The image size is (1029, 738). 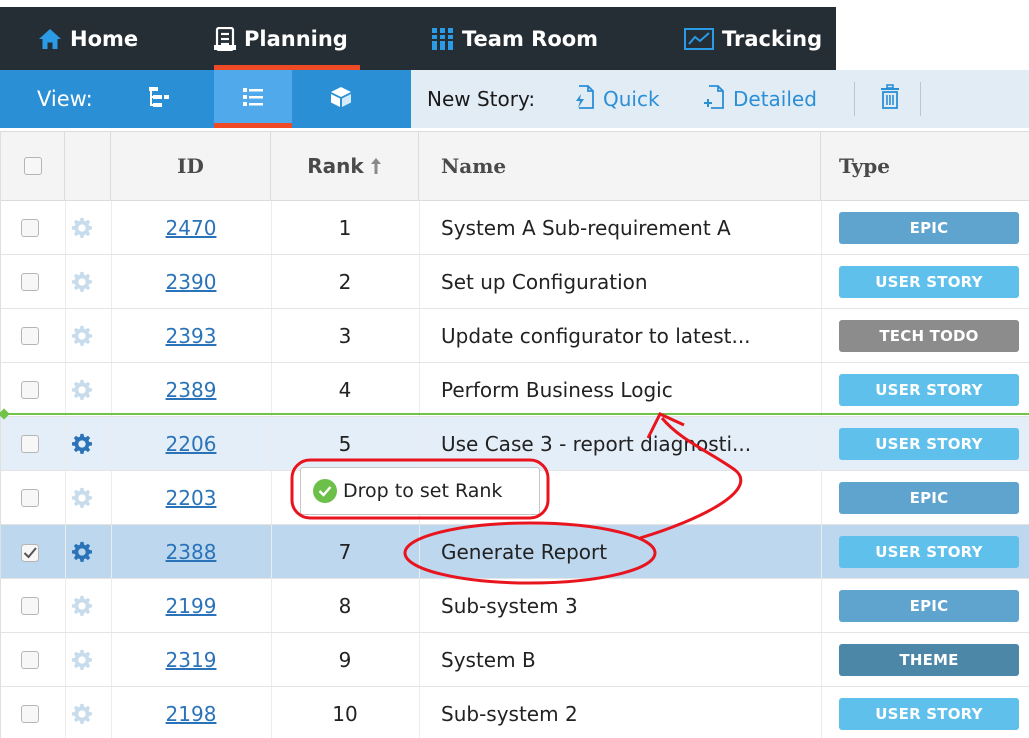 I want to click on nav-item-tracking: Tracking, so click(x=753, y=38).